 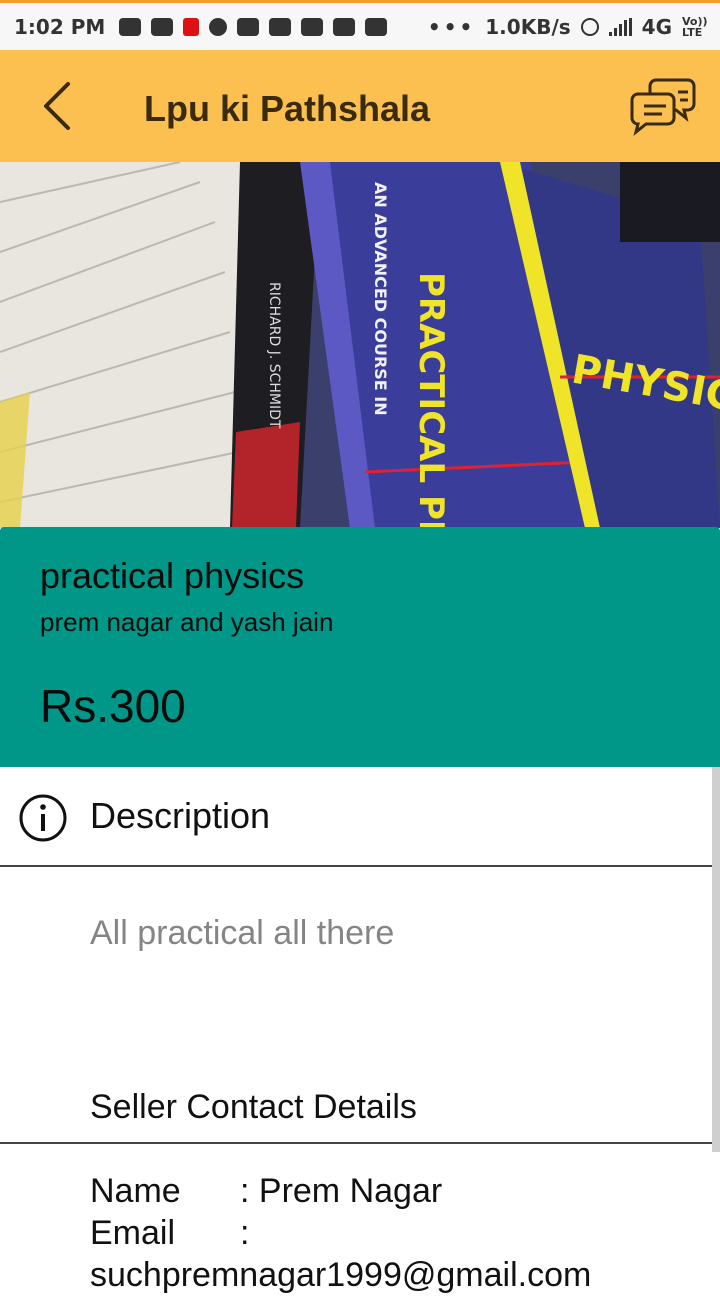 I want to click on network-type: 4G, so click(x=656, y=26).